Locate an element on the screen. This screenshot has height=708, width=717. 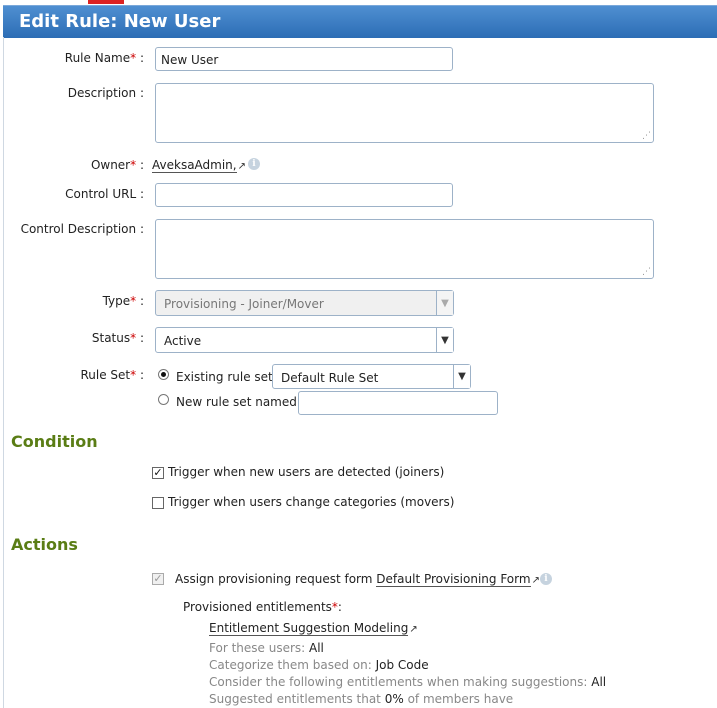
description-label: Description : is located at coordinates (105, 93).